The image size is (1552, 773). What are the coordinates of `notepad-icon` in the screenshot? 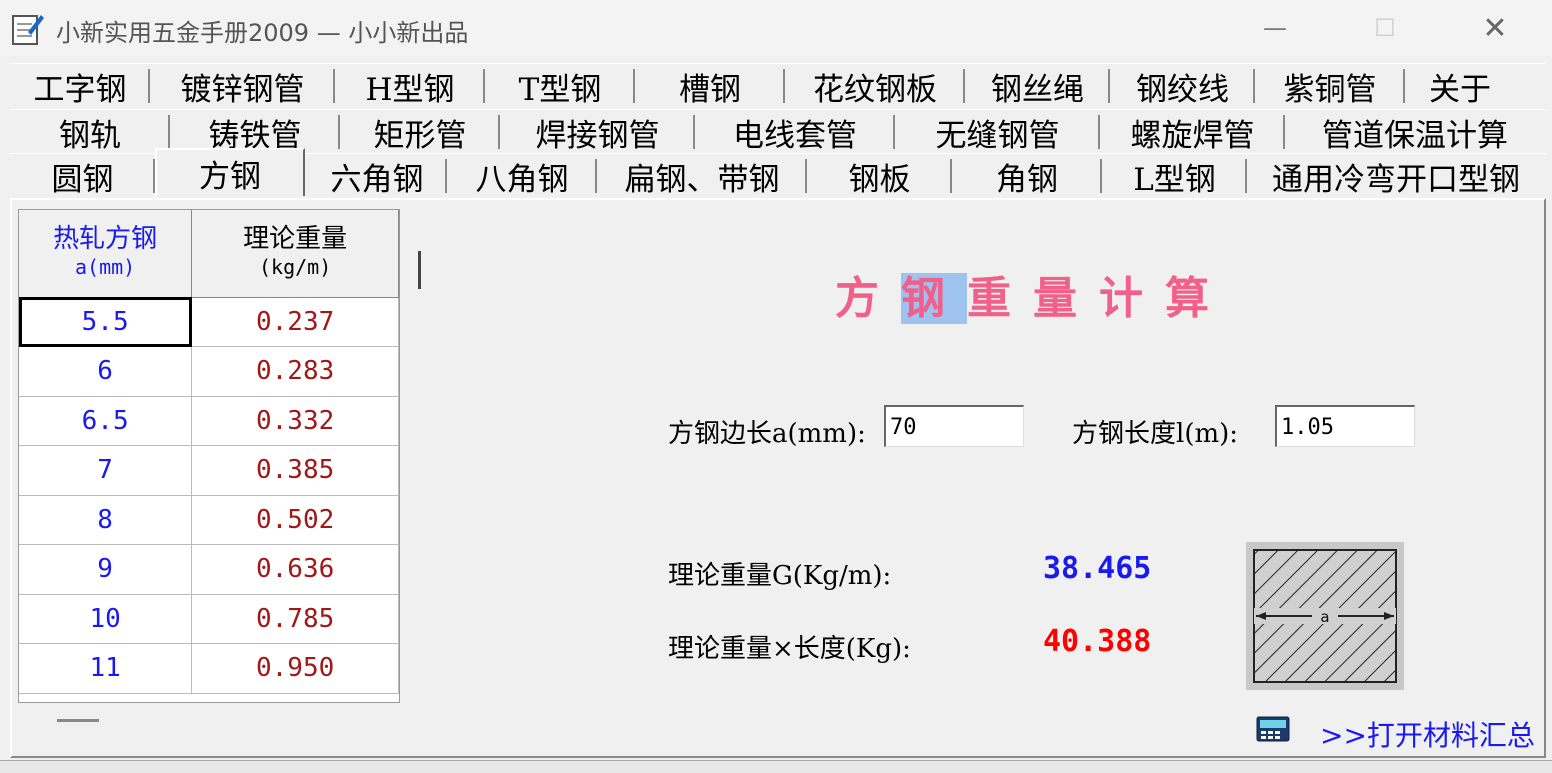 It's located at (28, 30).